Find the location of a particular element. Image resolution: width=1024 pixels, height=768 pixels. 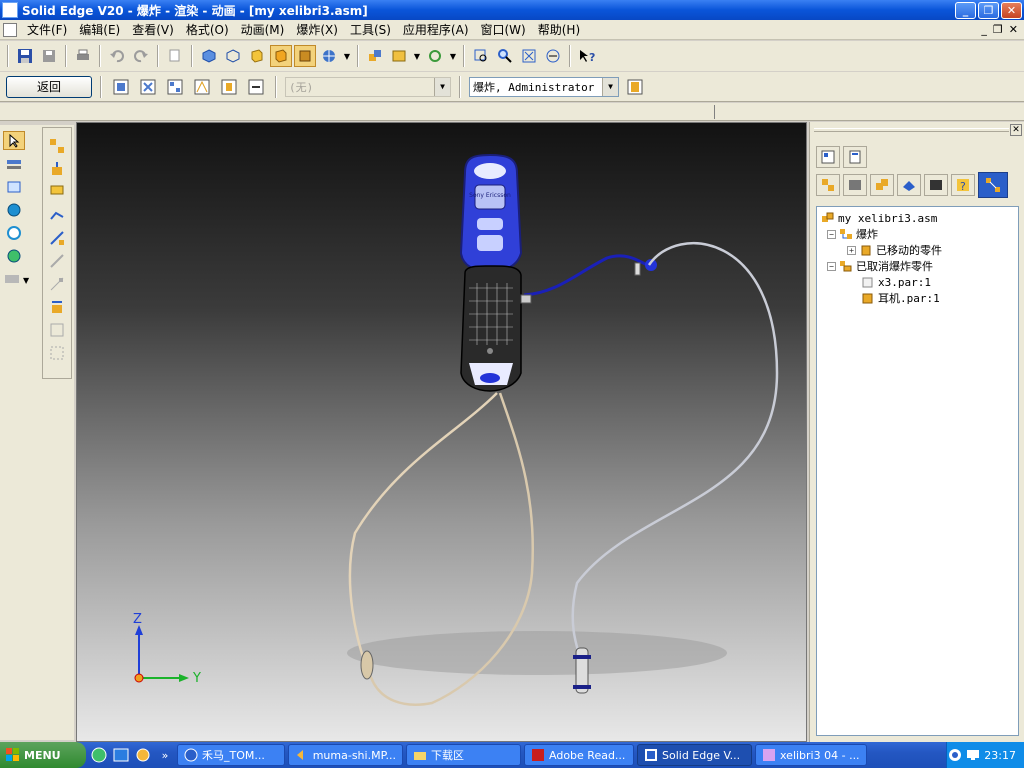

menu-file: 文件(F) is located at coordinates (47, 29).